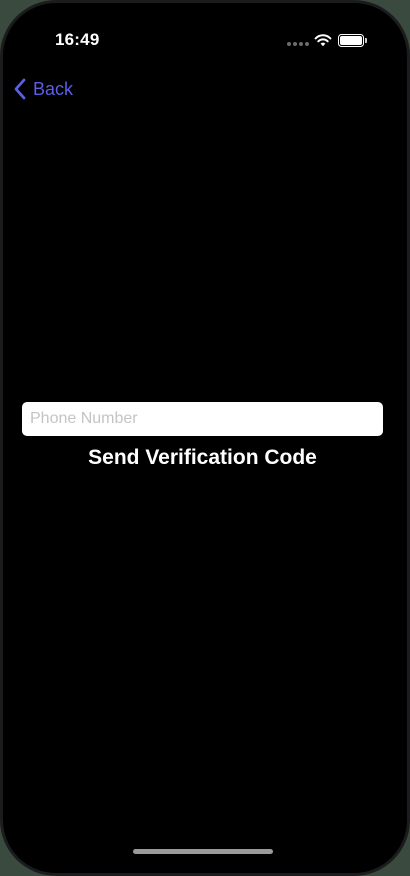 The height and width of the screenshot is (876, 410). Describe the element at coordinates (202, 419) in the screenshot. I see `phone-number-input` at that location.